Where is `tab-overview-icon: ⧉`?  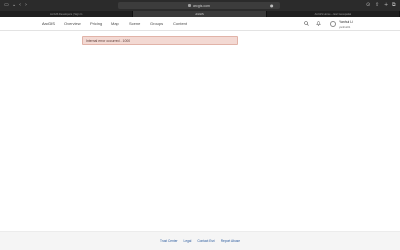 tab-overview-icon: ⧉ is located at coordinates (394, 5).